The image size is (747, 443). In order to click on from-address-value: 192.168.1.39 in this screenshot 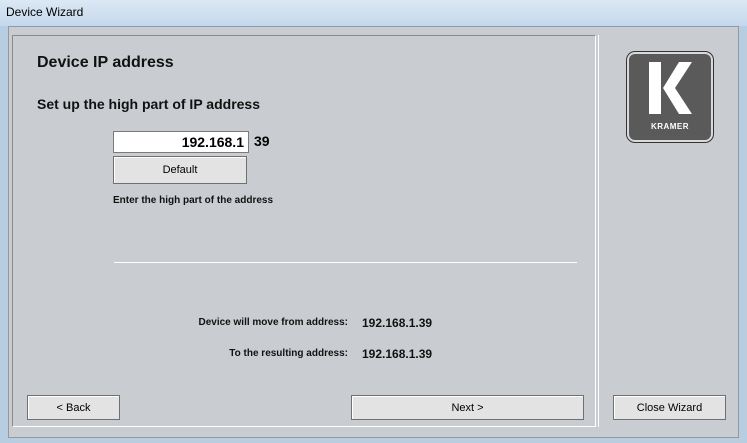, I will do `click(397, 323)`.